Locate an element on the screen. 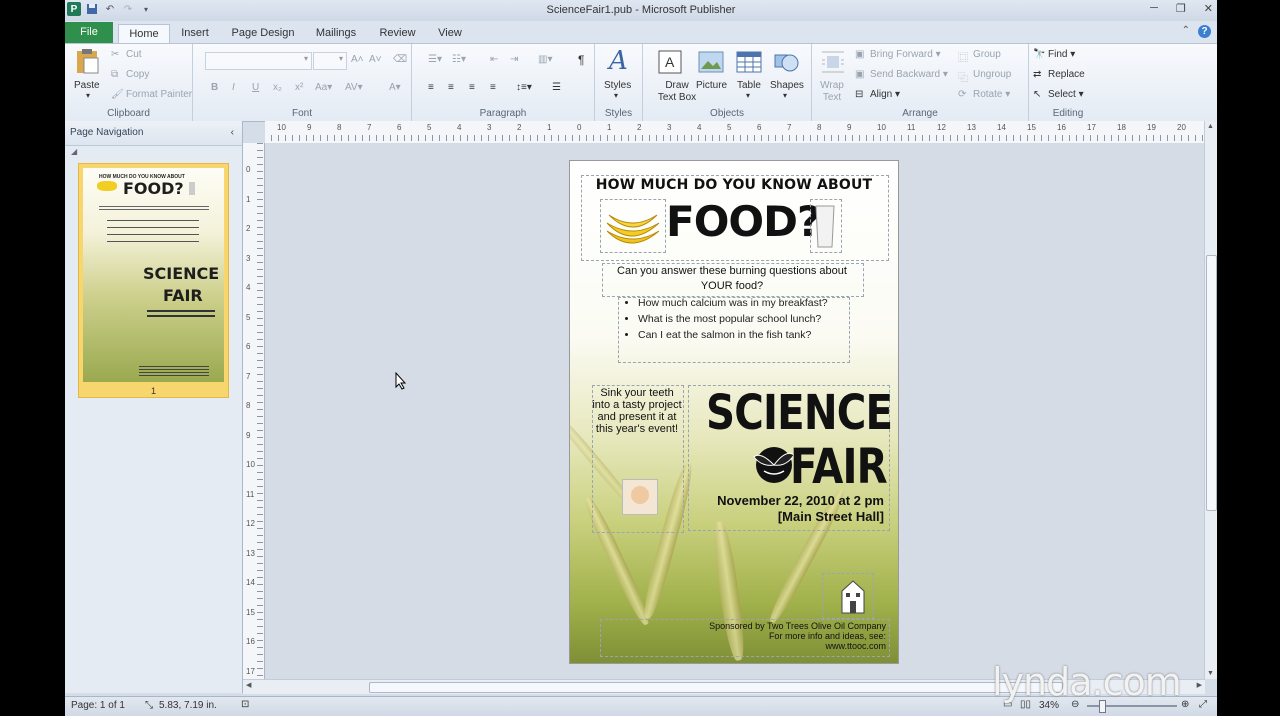  minimize-ribbon-icon: ⌃ is located at coordinates (1186, 31).